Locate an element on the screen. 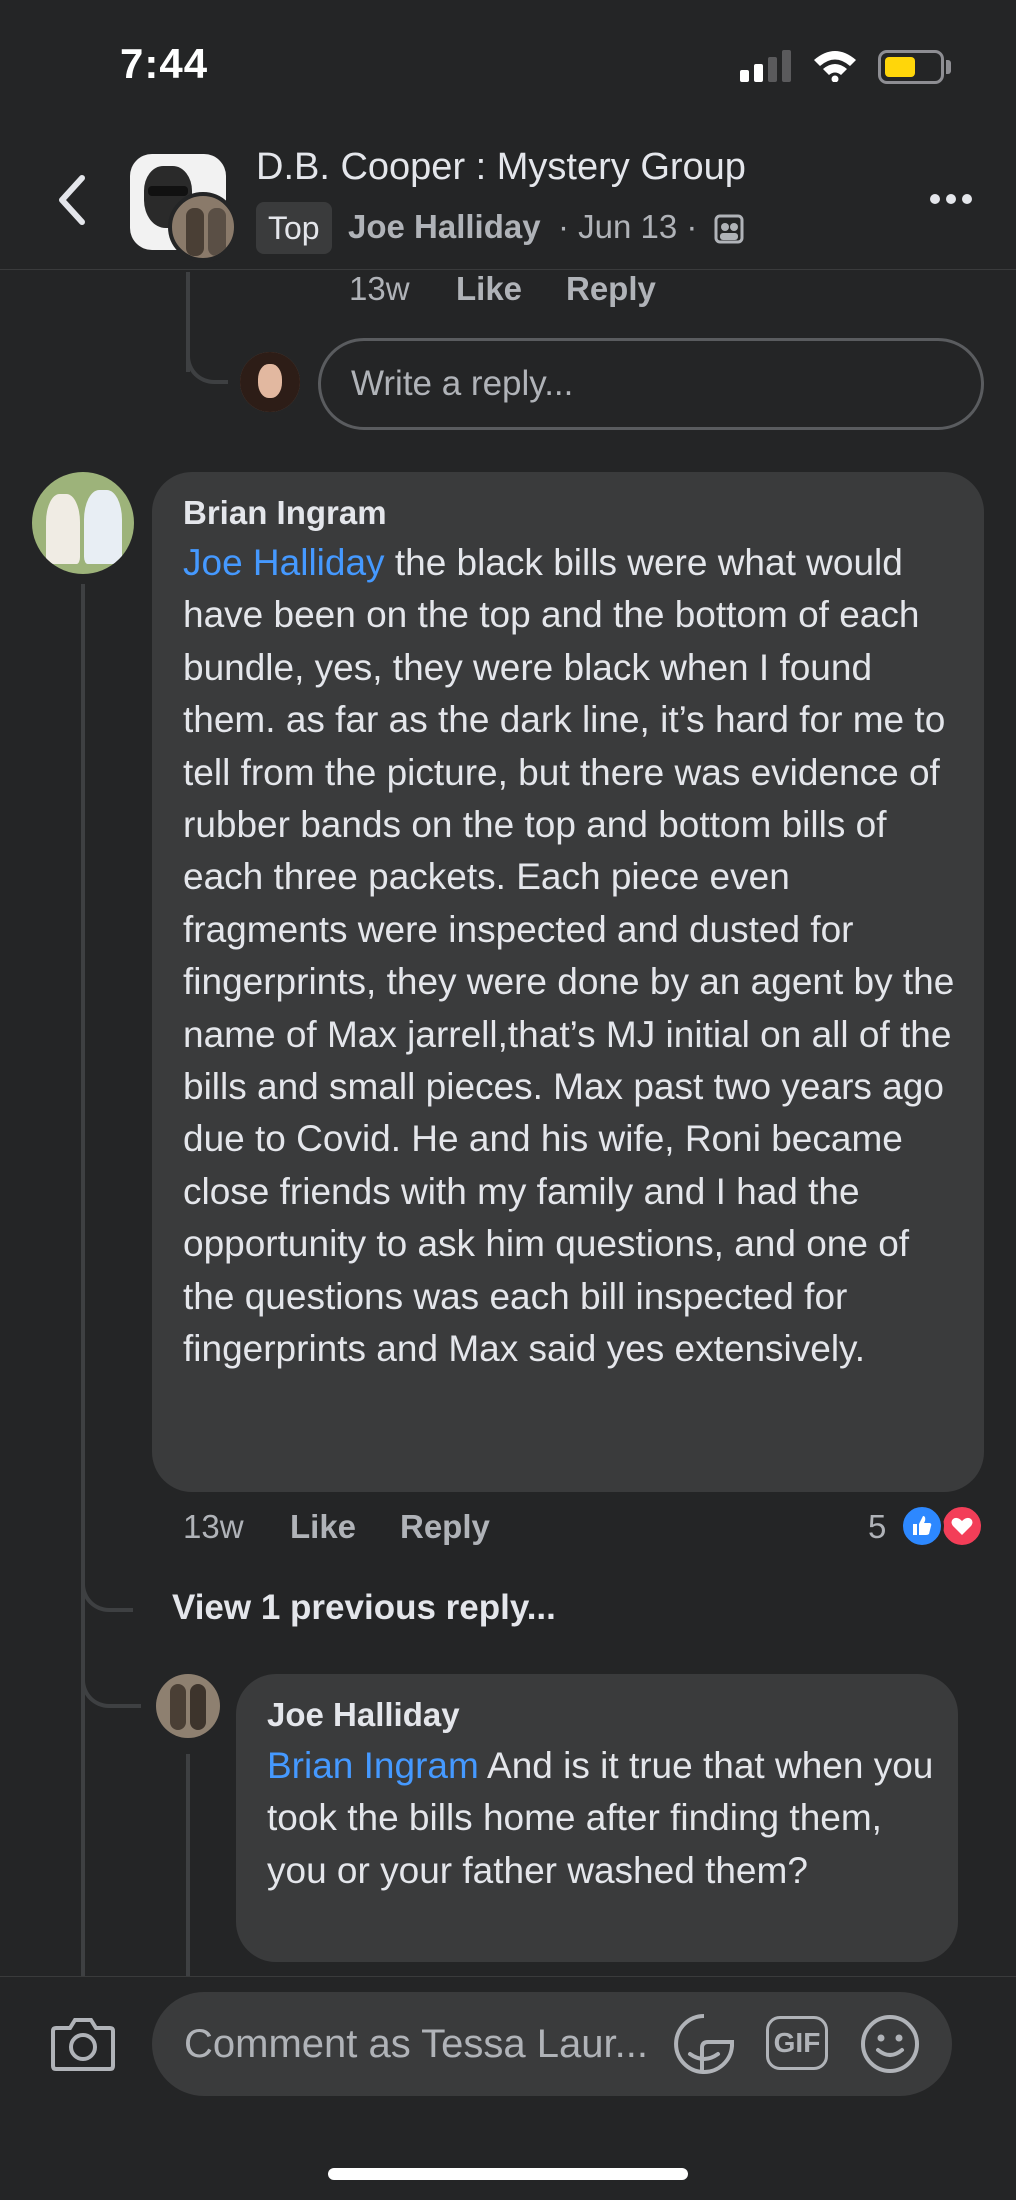 The width and height of the screenshot is (1016, 2200). comment-mention: Joe Halliday is located at coordinates (284, 562).